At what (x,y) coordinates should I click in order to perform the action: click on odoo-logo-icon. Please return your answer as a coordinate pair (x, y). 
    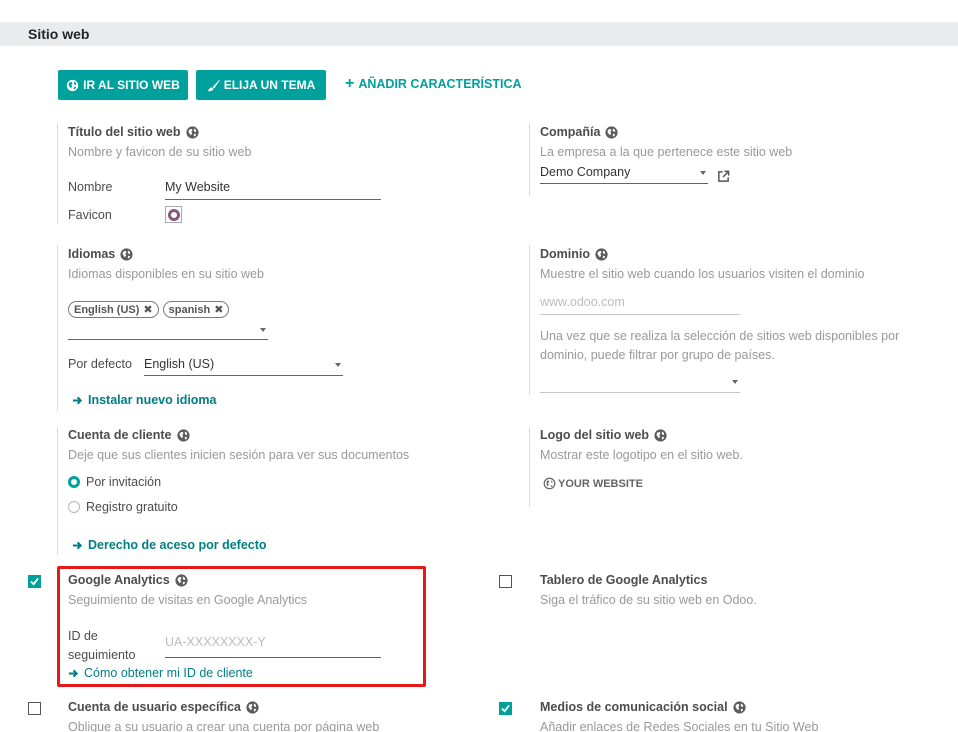
    Looking at the image, I should click on (173, 214).